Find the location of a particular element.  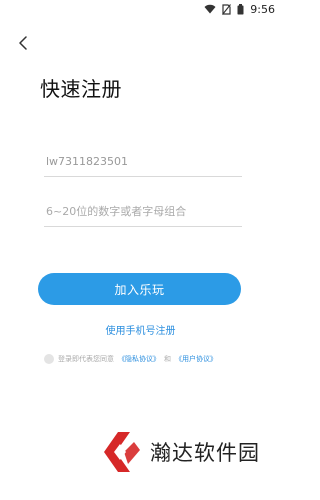

account-input is located at coordinates (145, 161).